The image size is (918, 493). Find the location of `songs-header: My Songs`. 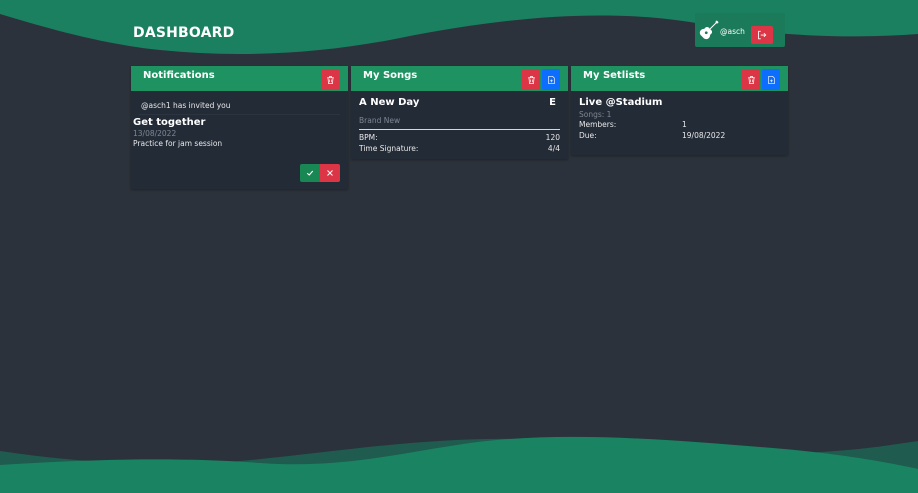

songs-header: My Songs is located at coordinates (459, 78).